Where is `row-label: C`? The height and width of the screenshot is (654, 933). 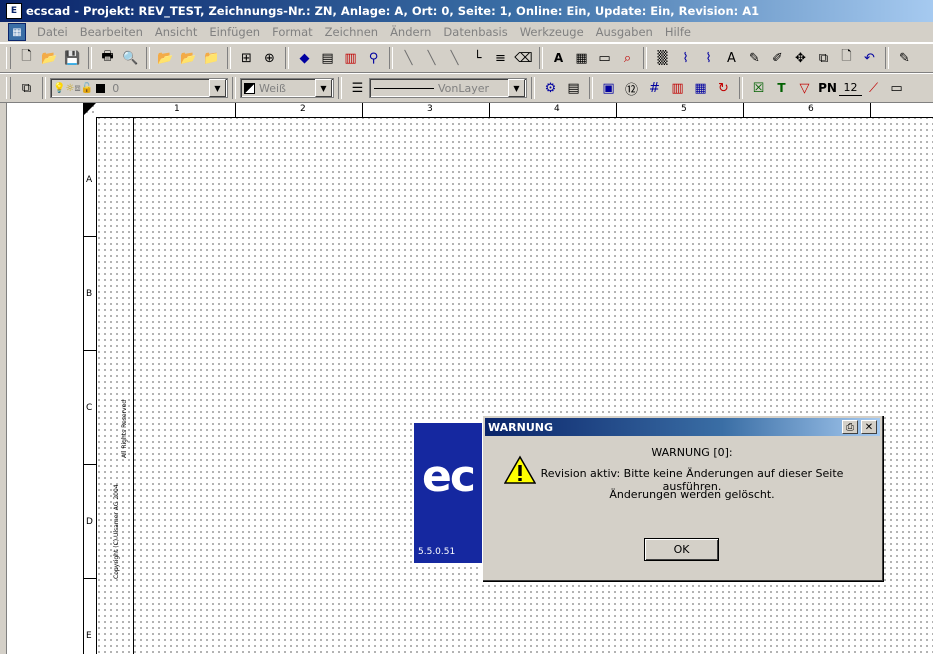 row-label: C is located at coordinates (89, 408).